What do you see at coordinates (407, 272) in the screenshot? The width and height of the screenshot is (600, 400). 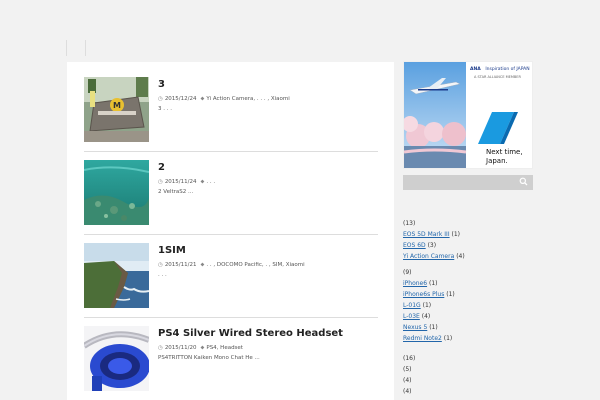 I see `category-count: (9)` at bounding box center [407, 272].